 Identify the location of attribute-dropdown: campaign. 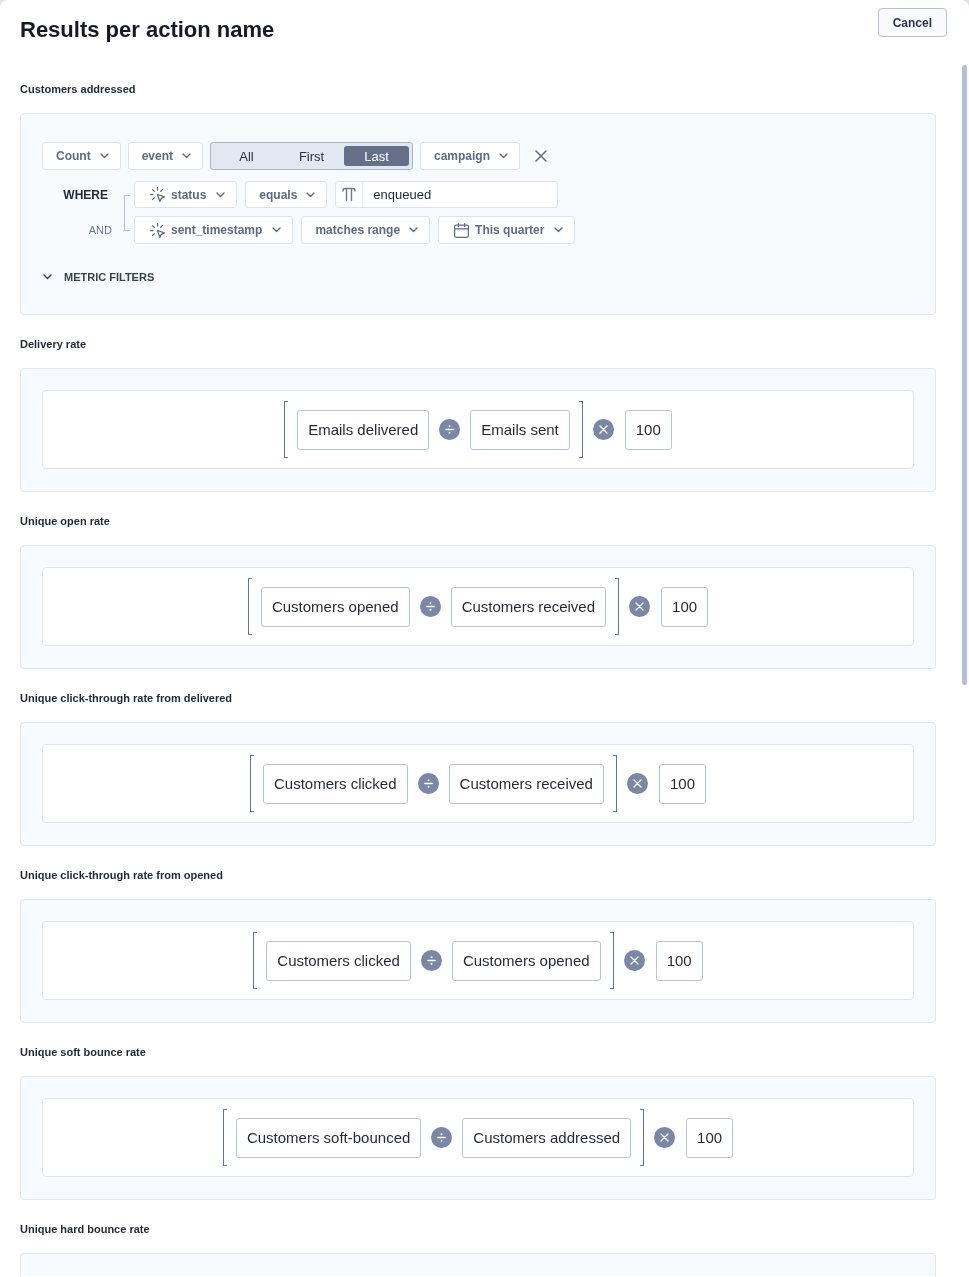
(470, 156).